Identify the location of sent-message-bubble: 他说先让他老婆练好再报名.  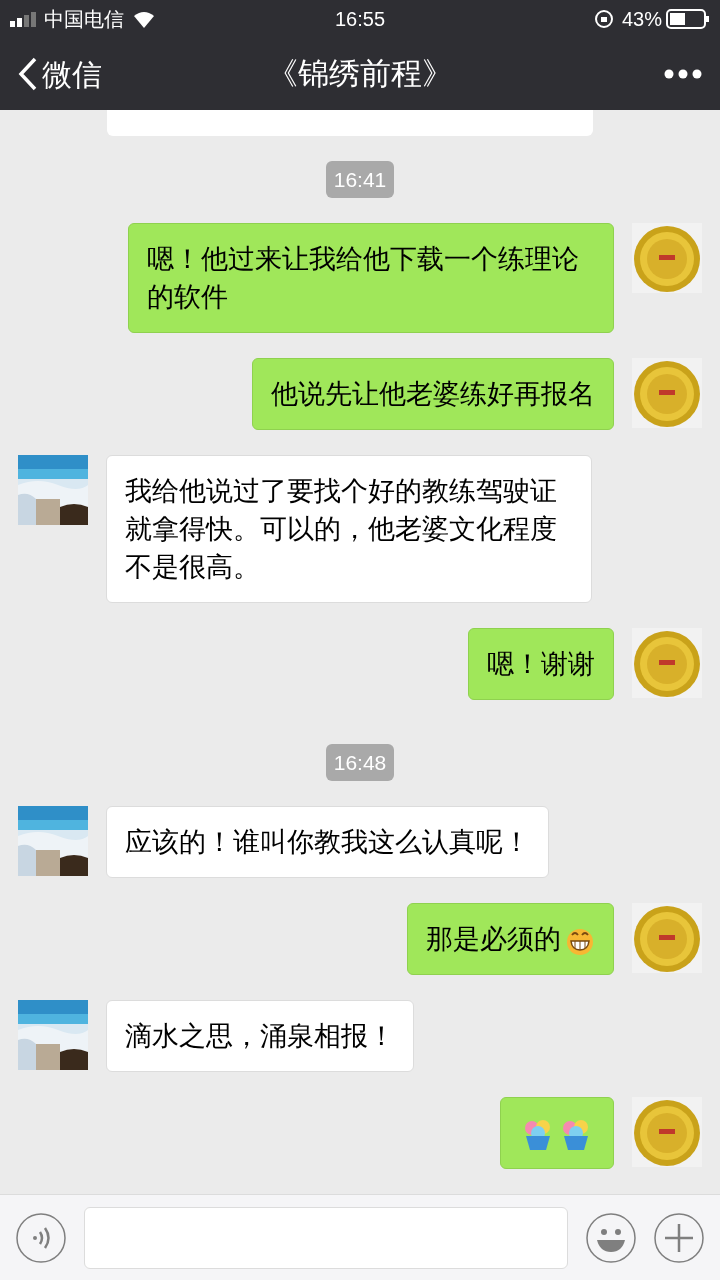
(433, 394).